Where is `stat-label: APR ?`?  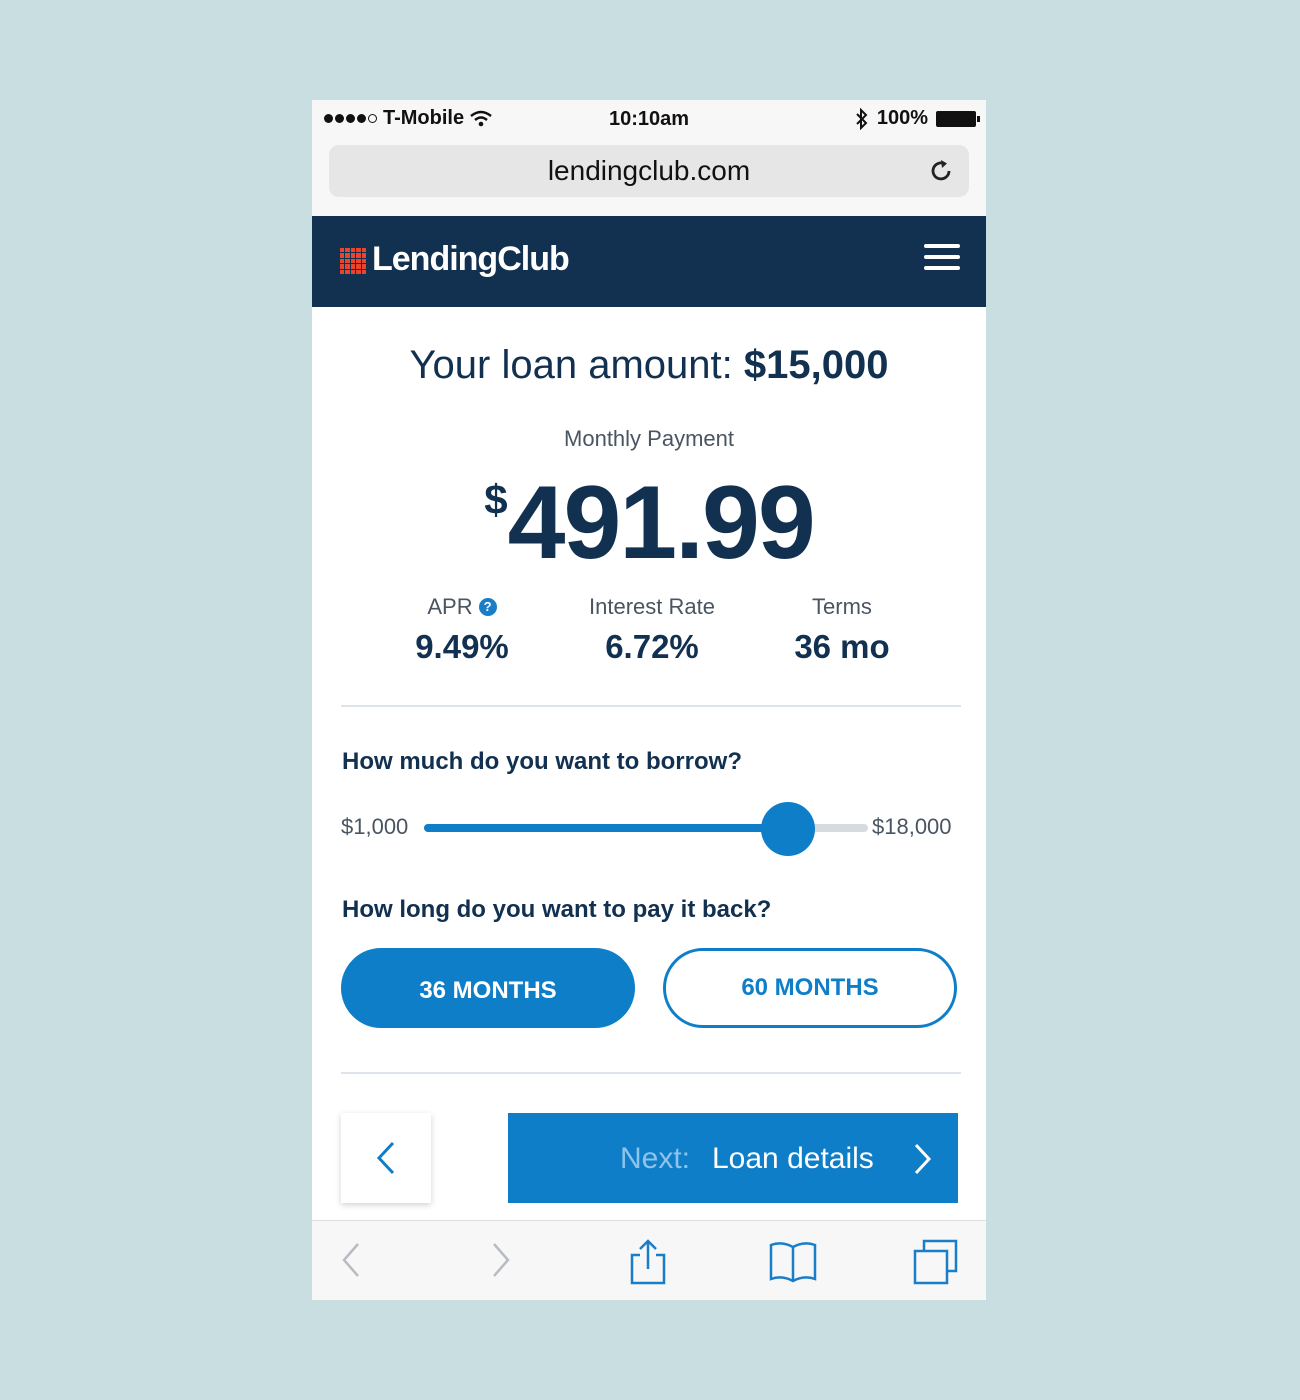 stat-label: APR ? is located at coordinates (462, 607).